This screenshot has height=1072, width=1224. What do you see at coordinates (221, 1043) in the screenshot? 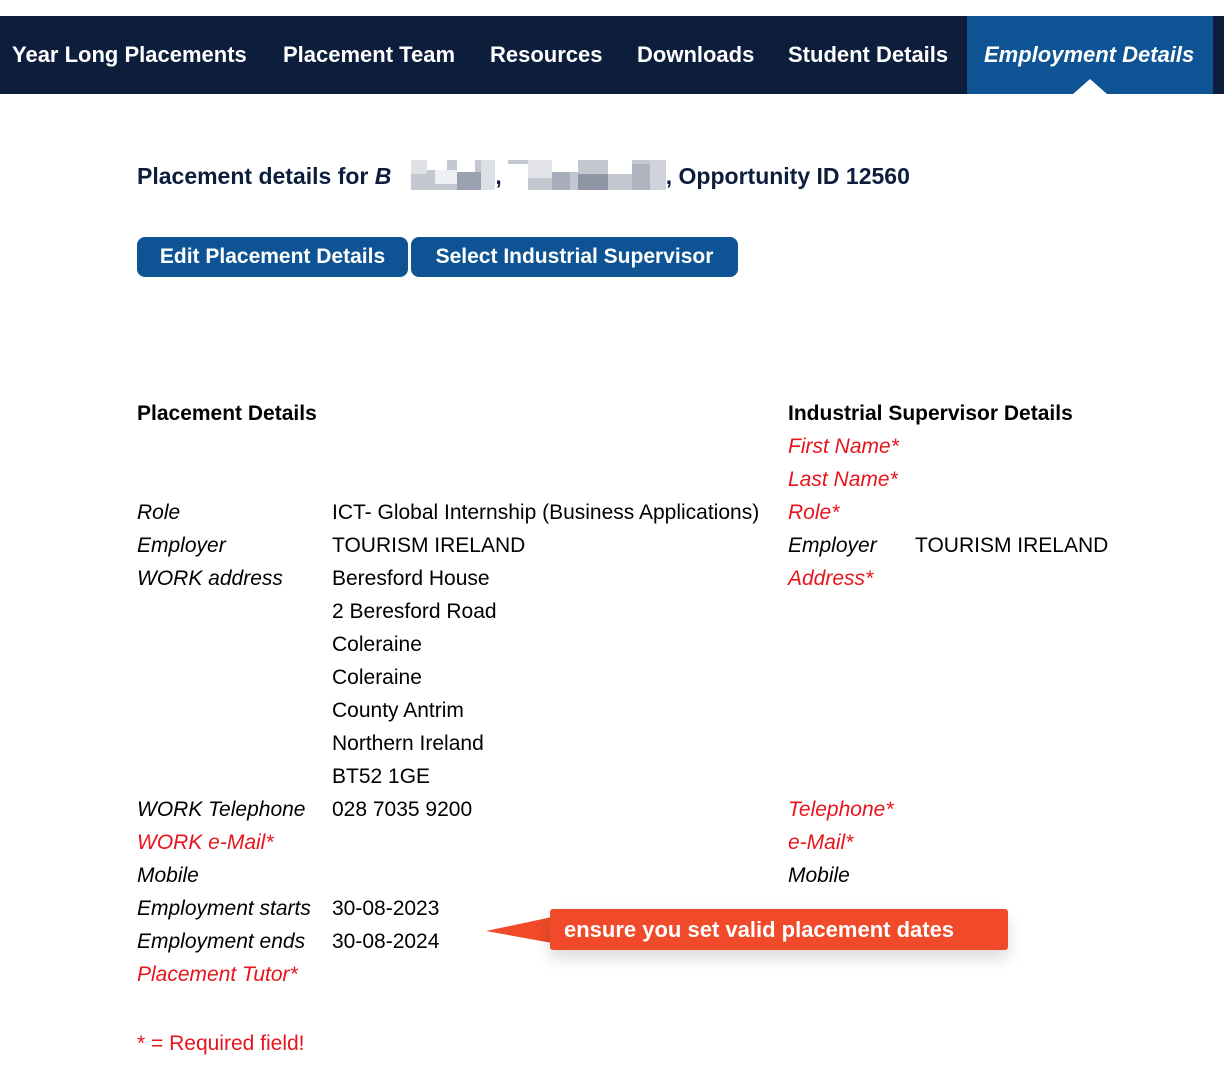
I see `required-field-note: * = Required field!` at bounding box center [221, 1043].